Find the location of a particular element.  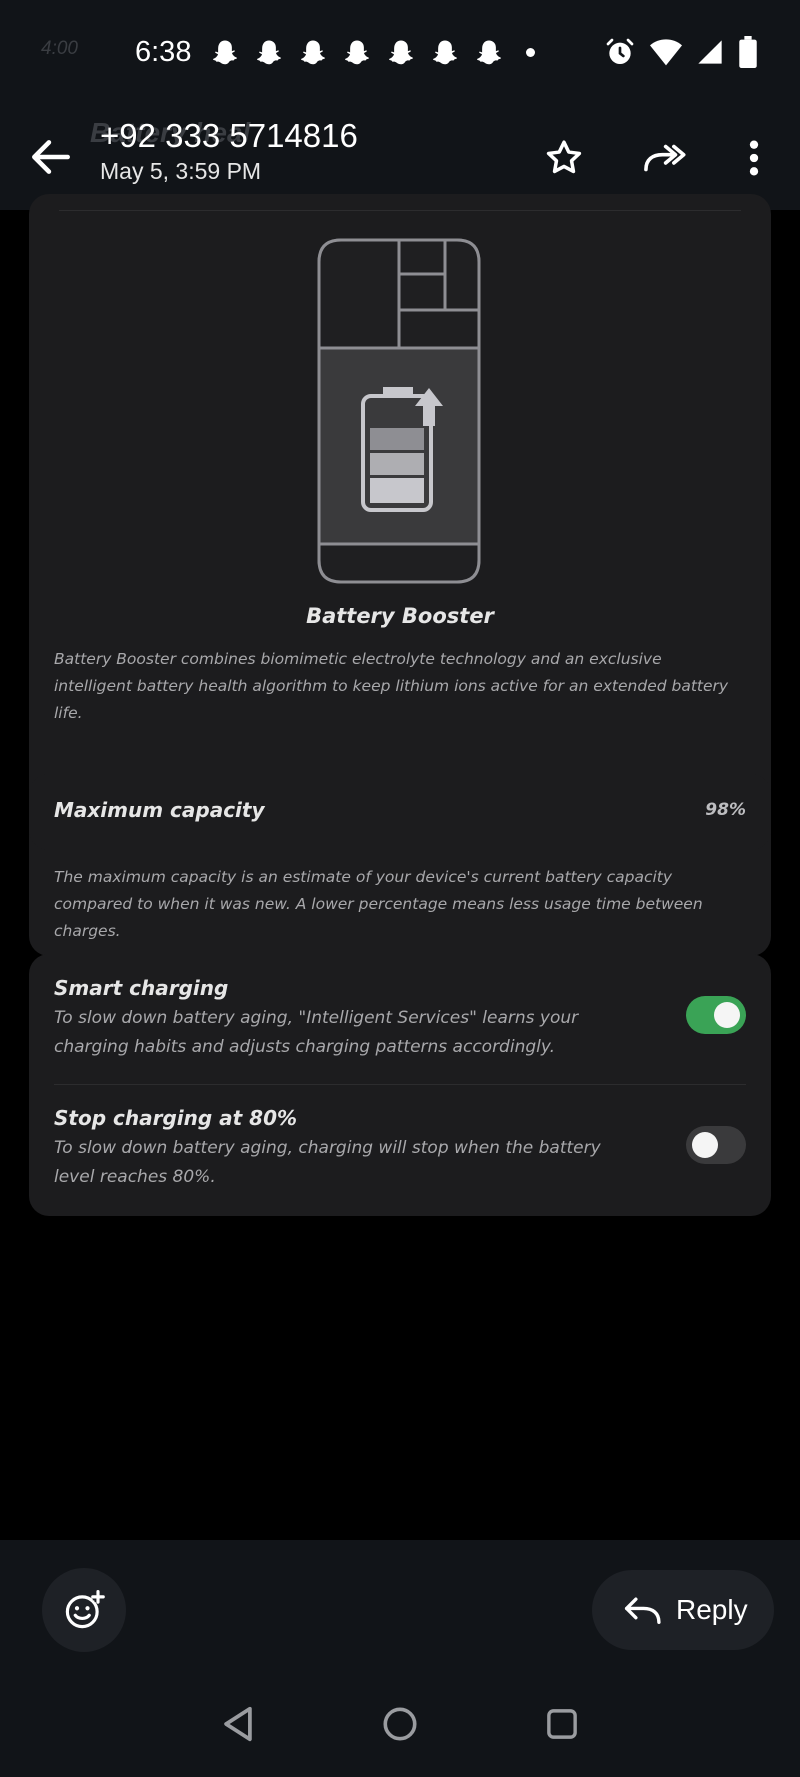

battery-icon is located at coordinates (748, 52).